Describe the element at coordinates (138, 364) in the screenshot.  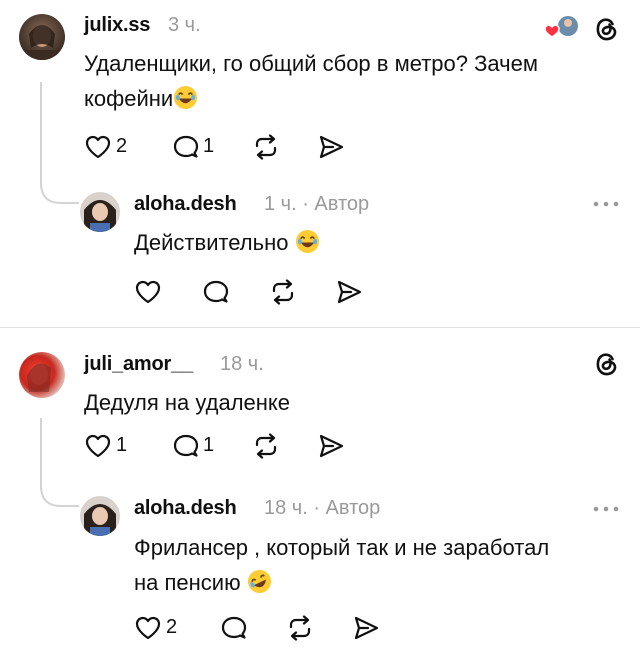
I see `username: juli_amor__` at that location.